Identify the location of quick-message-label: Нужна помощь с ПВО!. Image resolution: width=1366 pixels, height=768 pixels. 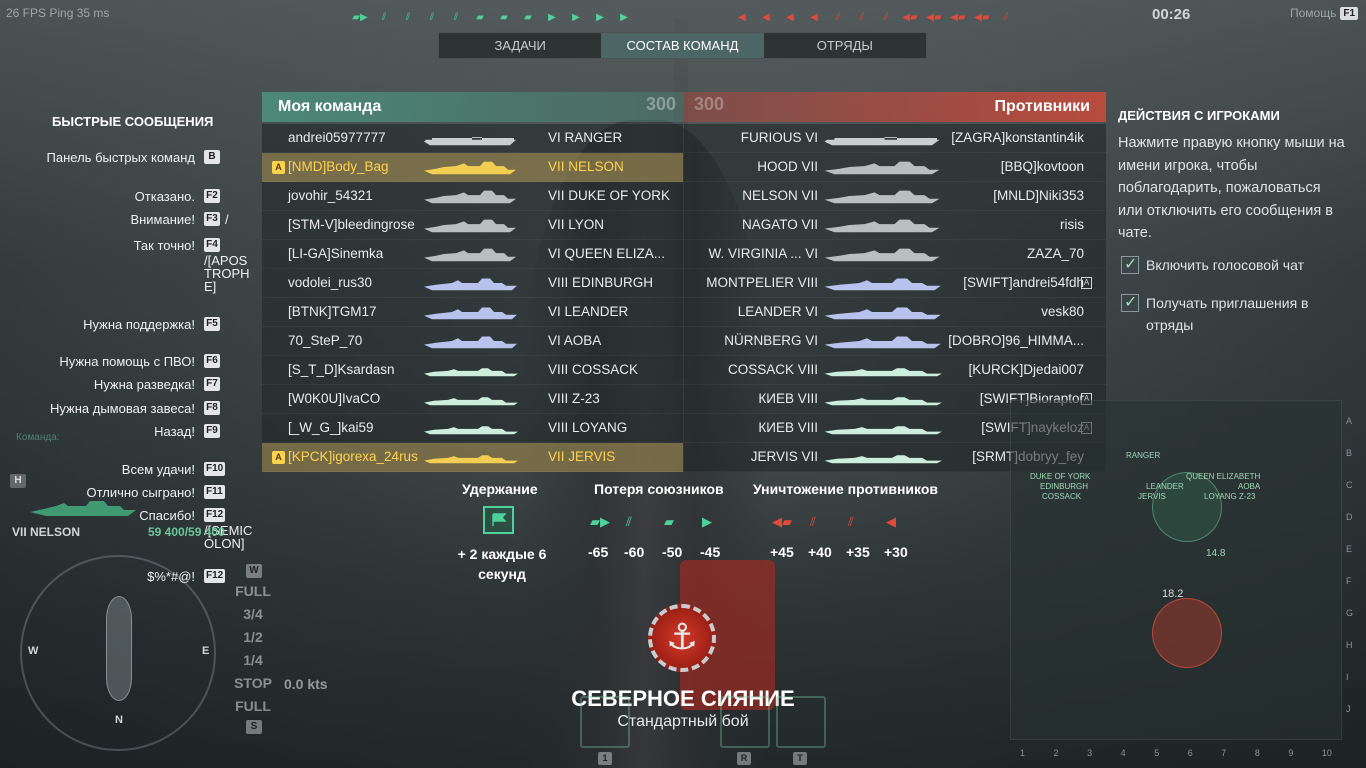
(127, 361).